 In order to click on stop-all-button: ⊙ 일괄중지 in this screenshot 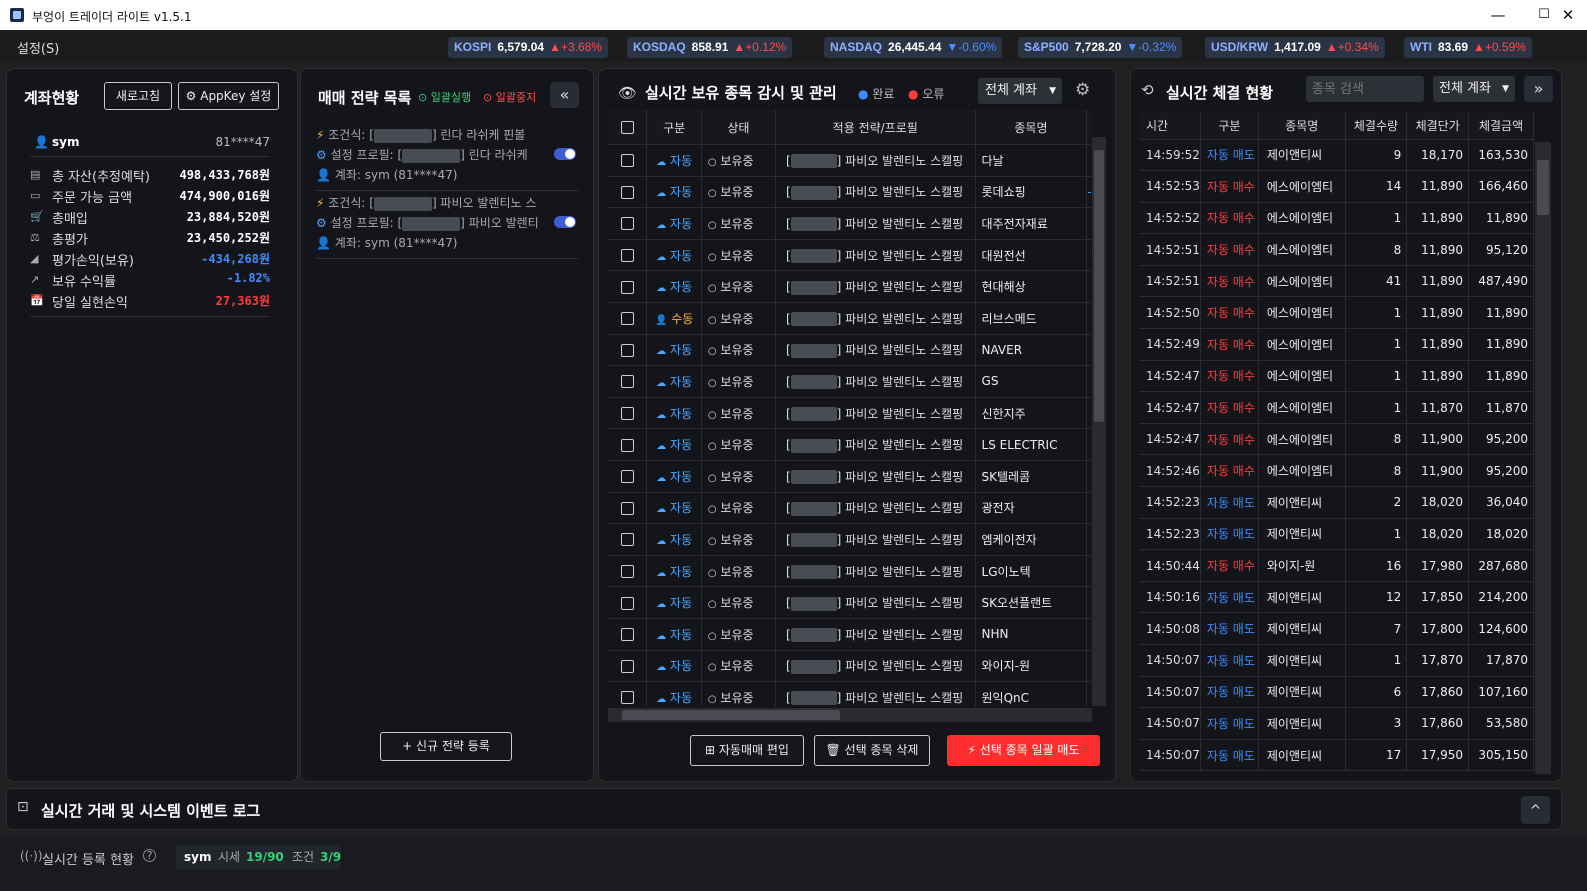, I will do `click(509, 97)`.